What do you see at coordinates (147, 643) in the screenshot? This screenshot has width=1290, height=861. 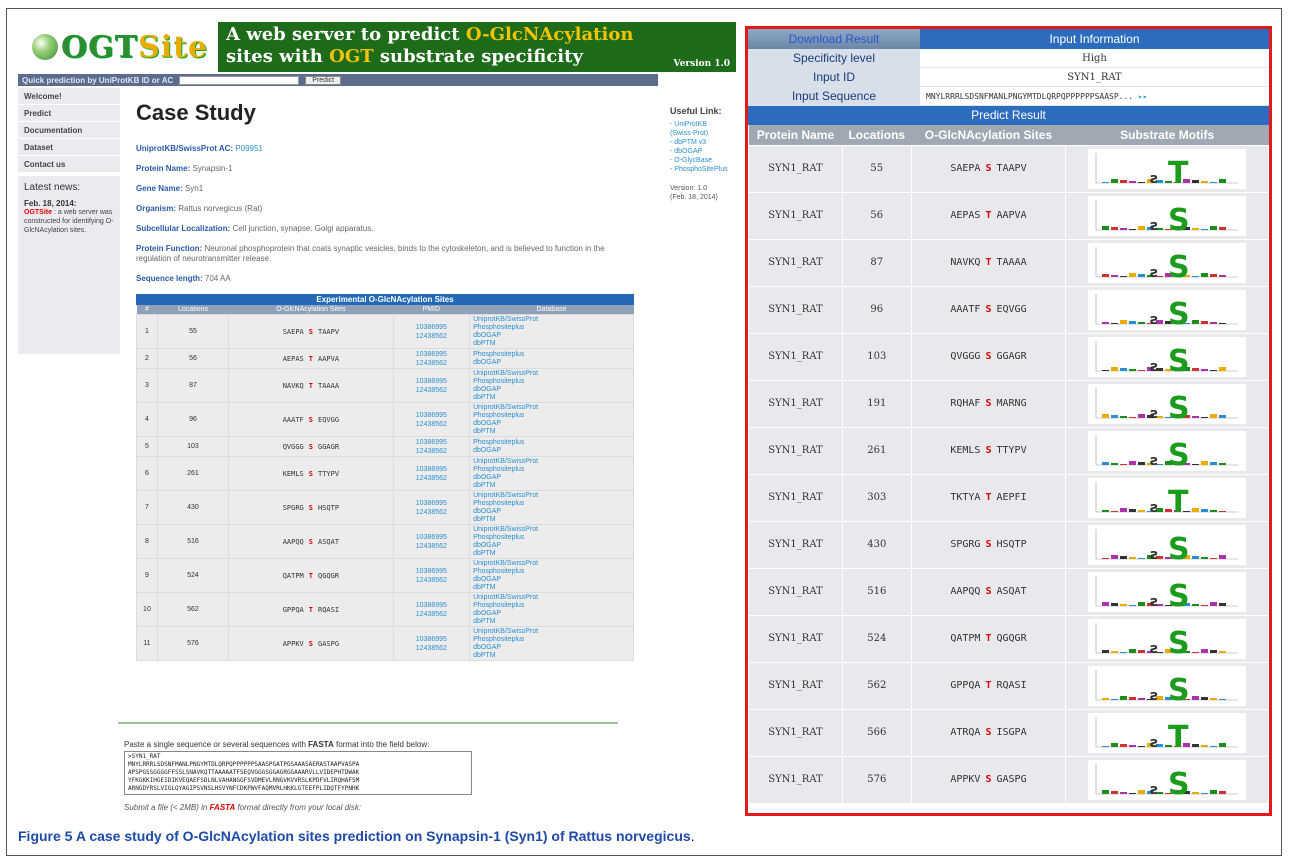 I see `exp-row-number: 11` at bounding box center [147, 643].